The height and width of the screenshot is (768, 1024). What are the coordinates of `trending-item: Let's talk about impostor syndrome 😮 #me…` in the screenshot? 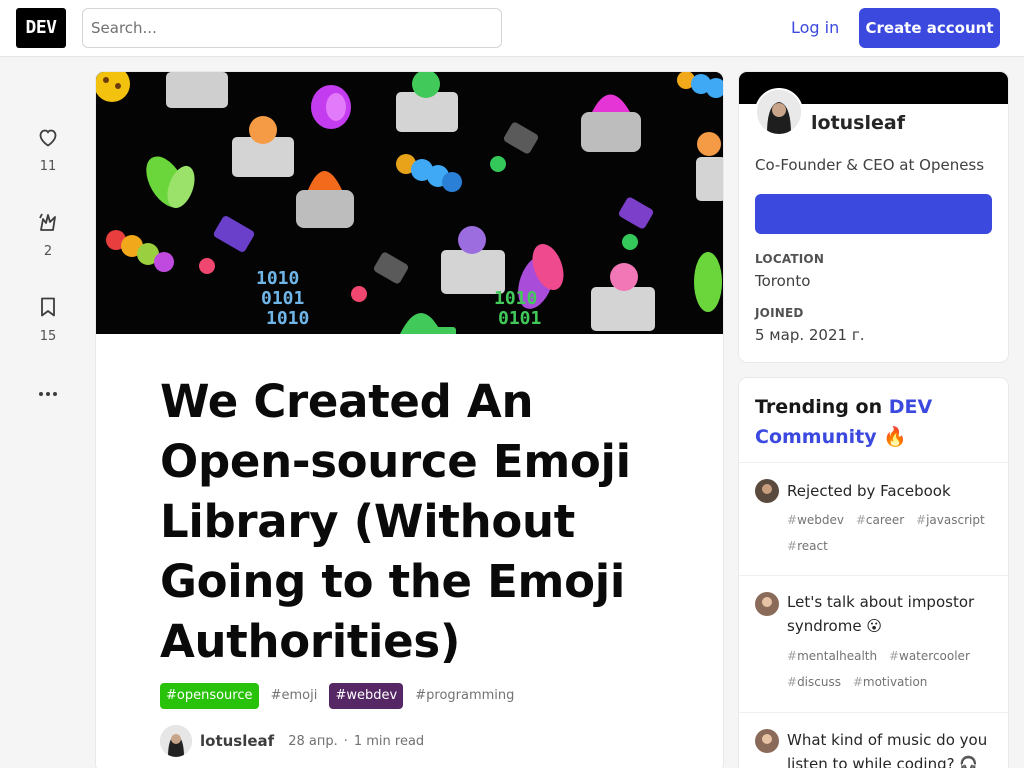 It's located at (873, 644).